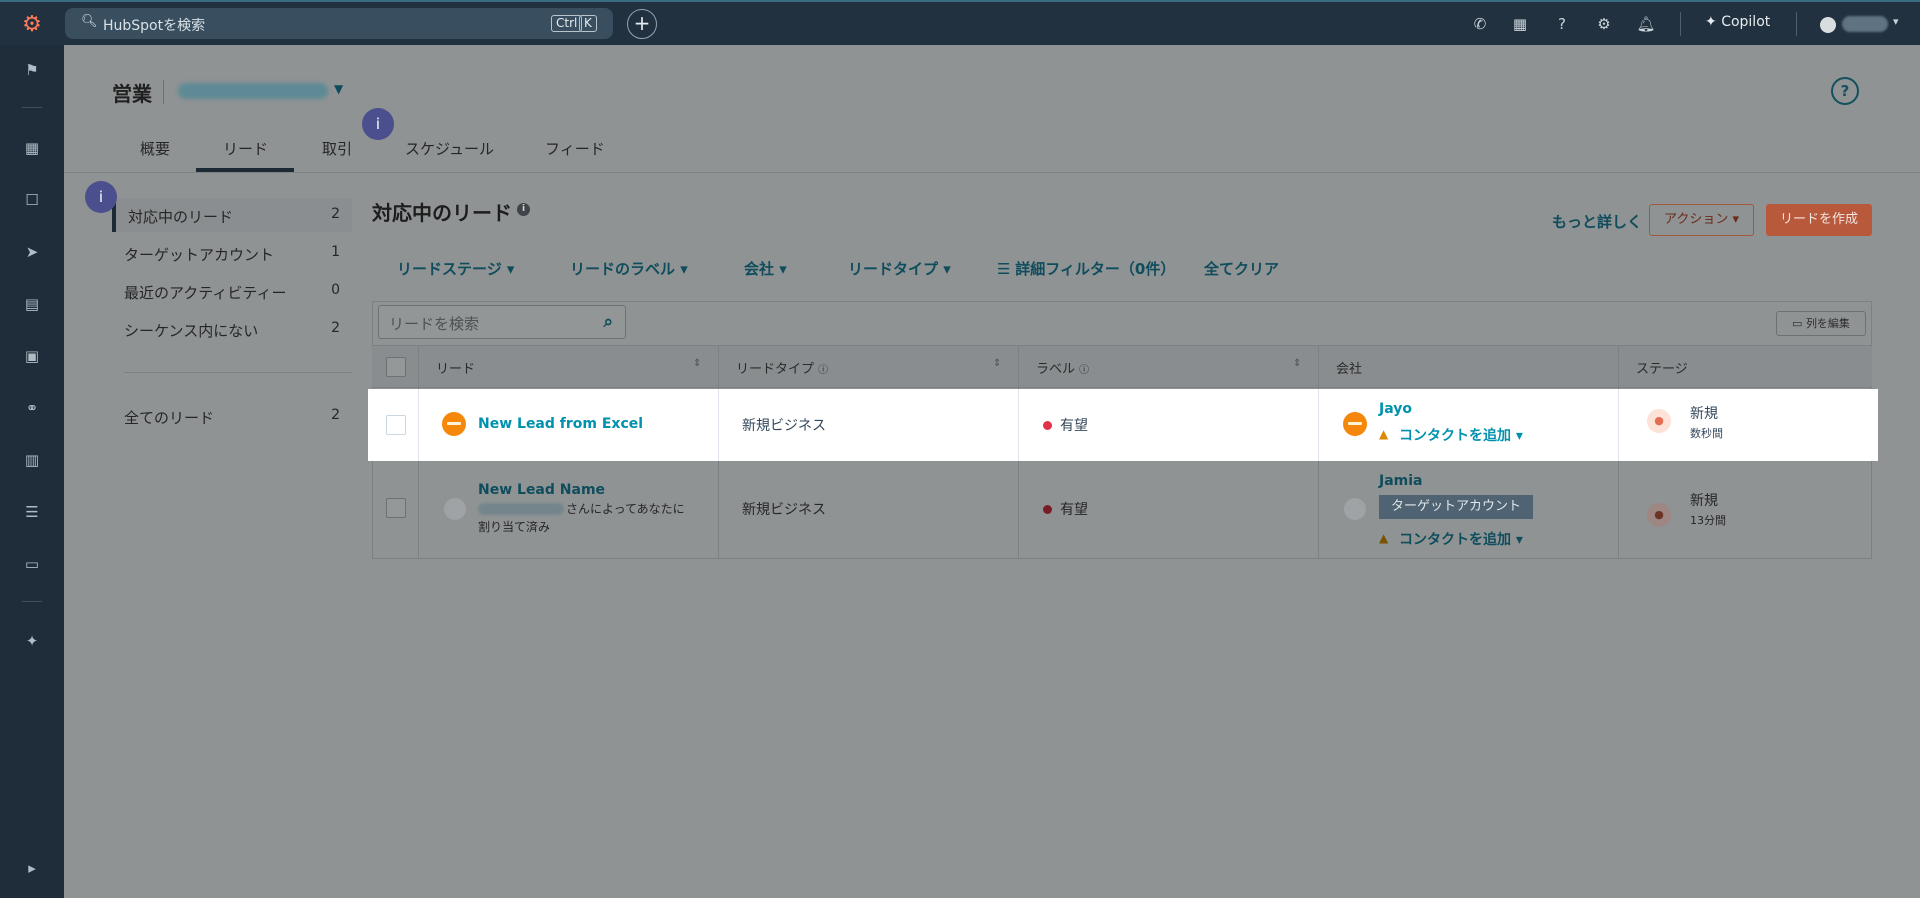 This screenshot has width=1920, height=898. What do you see at coordinates (32, 70) in the screenshot?
I see `bookmark-icon: ⚑` at bounding box center [32, 70].